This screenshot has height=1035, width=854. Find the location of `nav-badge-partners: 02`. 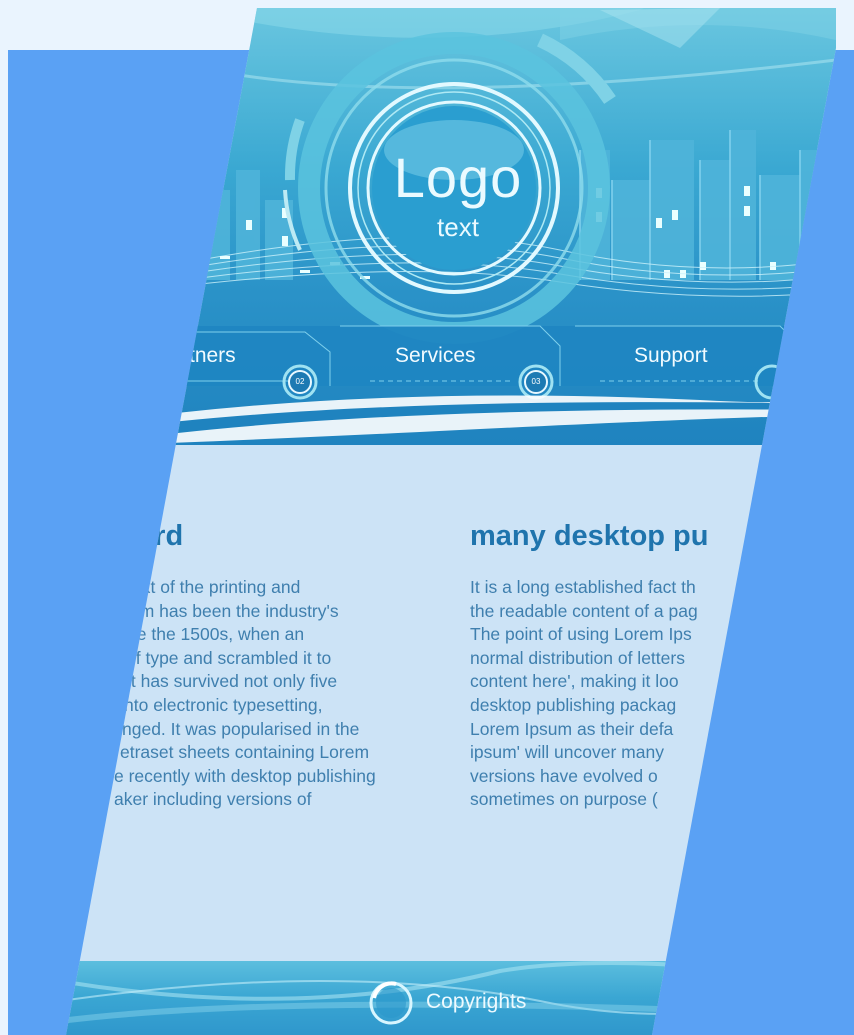

nav-badge-partners: 02 is located at coordinates (300, 382).